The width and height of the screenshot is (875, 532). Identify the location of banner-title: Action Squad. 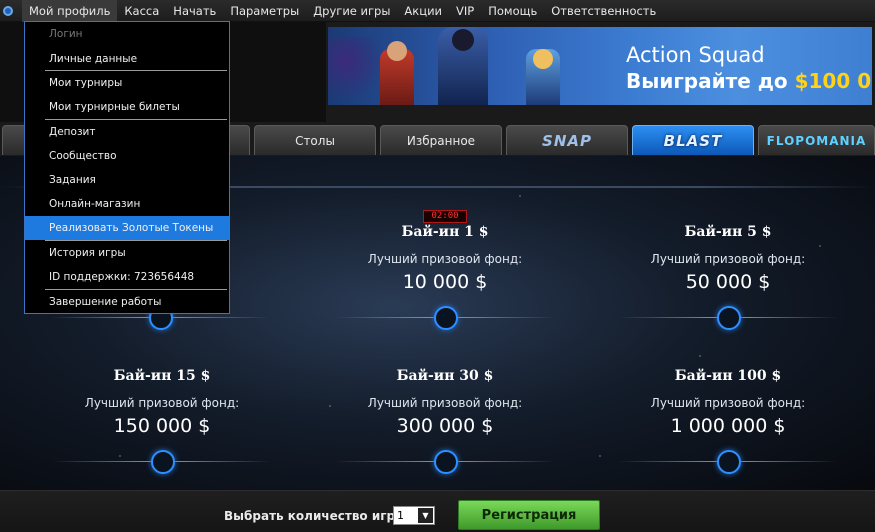
(695, 55).